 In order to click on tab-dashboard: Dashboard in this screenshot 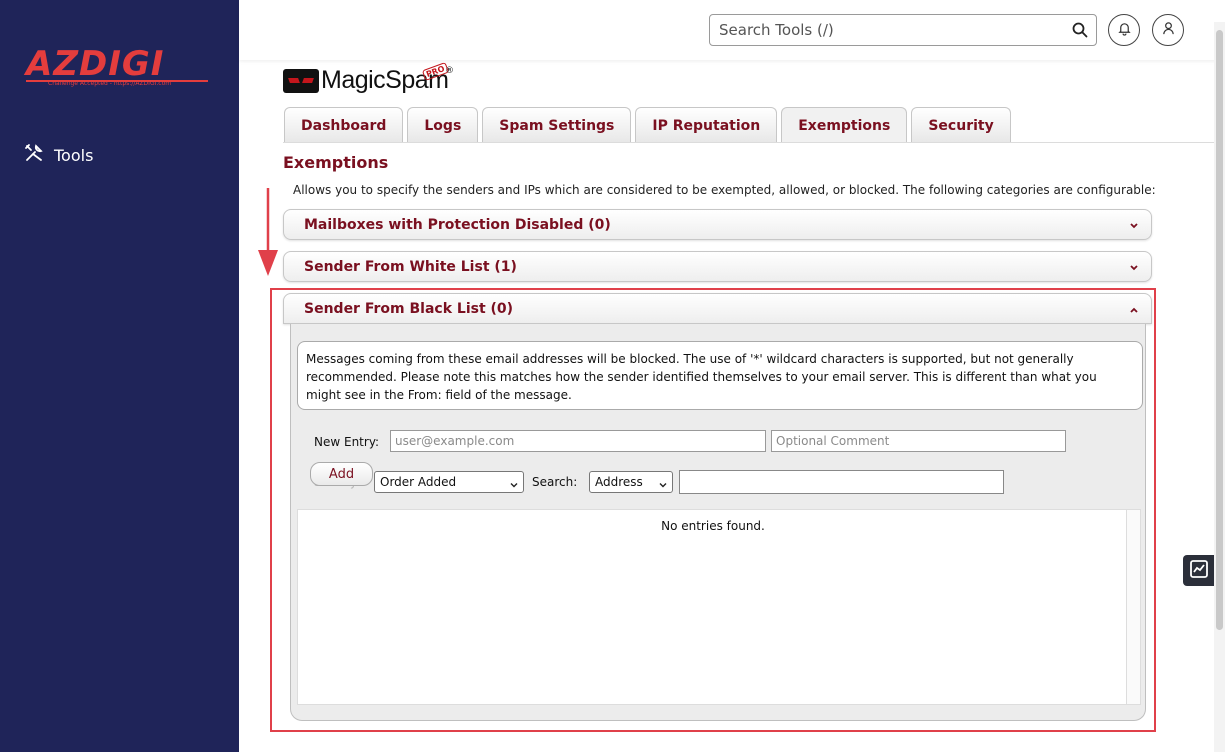, I will do `click(344, 125)`.